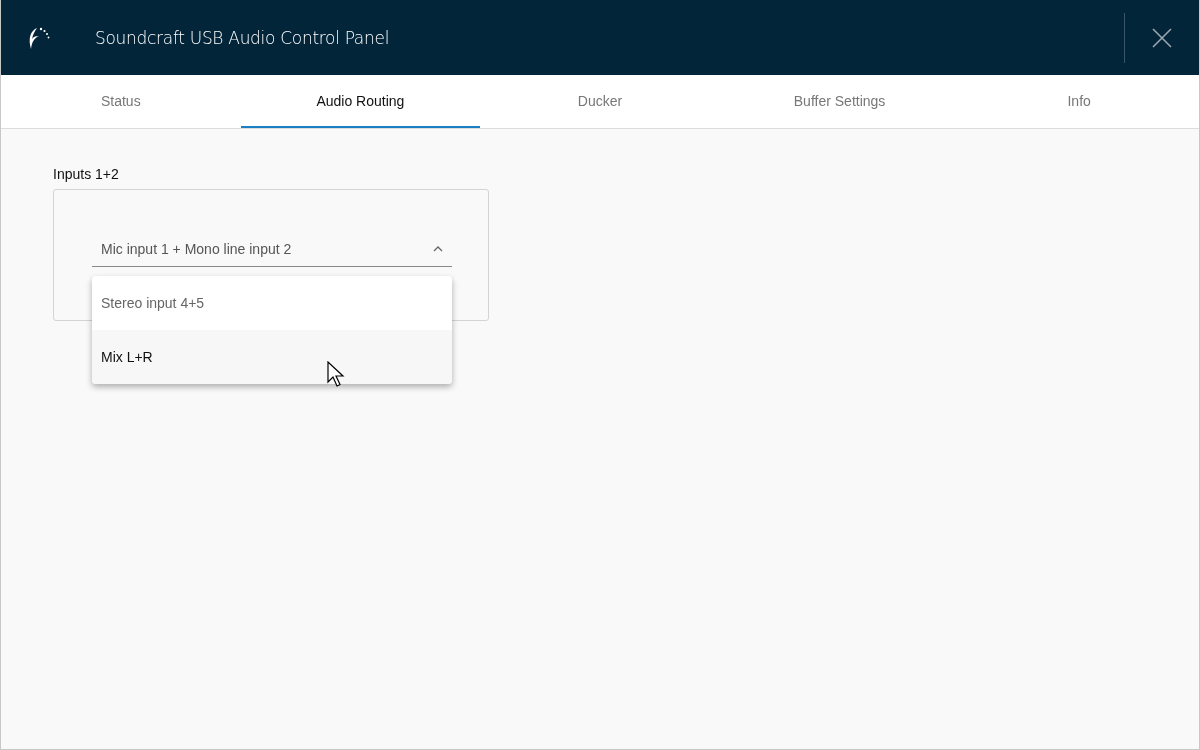 Image resolution: width=1200 pixels, height=750 pixels. What do you see at coordinates (1162, 37) in the screenshot?
I see `close-icon` at bounding box center [1162, 37].